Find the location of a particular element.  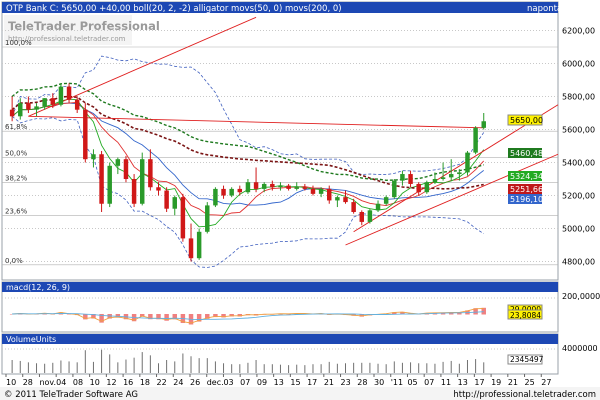

x-tick-label: 23 is located at coordinates (346, 382).